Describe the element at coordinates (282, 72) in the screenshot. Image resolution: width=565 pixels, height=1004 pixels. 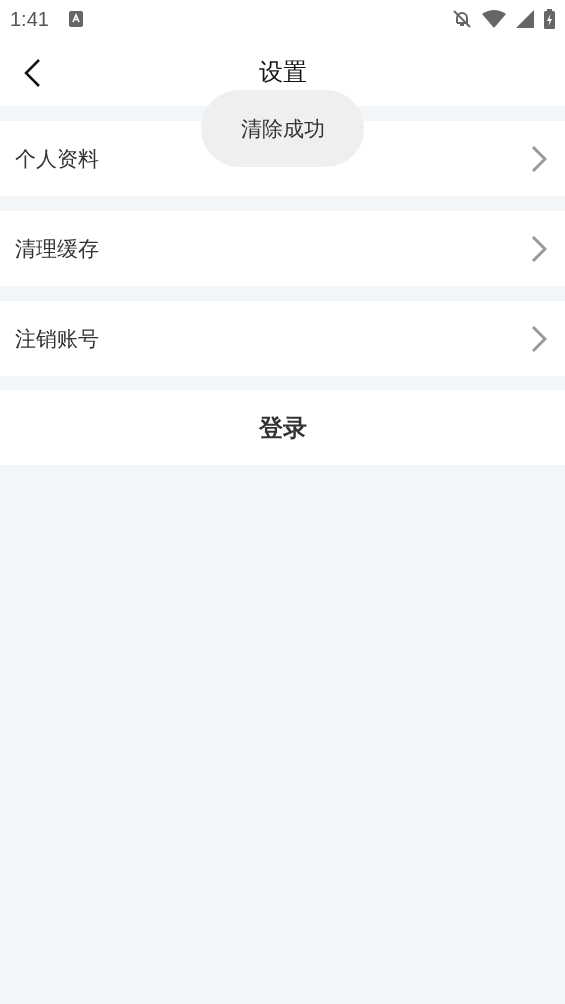
I see `page-title: 设置` at that location.